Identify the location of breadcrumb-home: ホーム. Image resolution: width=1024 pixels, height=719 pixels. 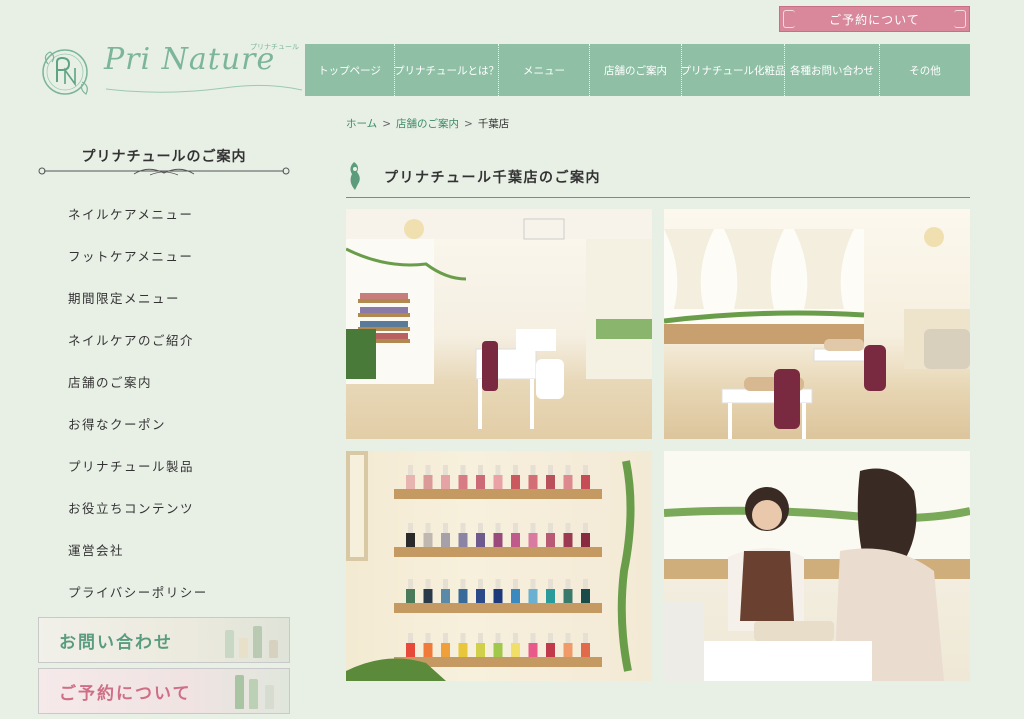
(361, 124).